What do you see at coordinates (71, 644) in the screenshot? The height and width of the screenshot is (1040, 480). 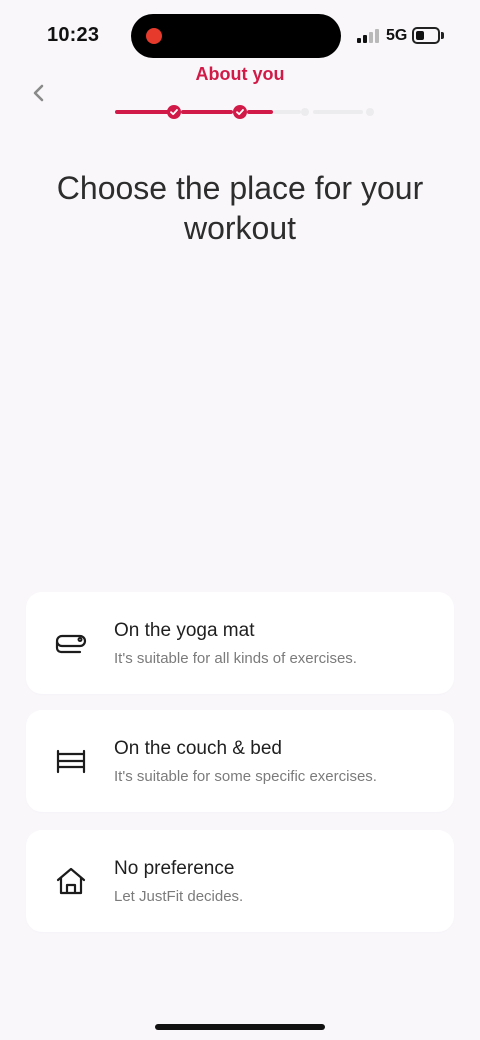 I see `yoga-mat-icon` at bounding box center [71, 644].